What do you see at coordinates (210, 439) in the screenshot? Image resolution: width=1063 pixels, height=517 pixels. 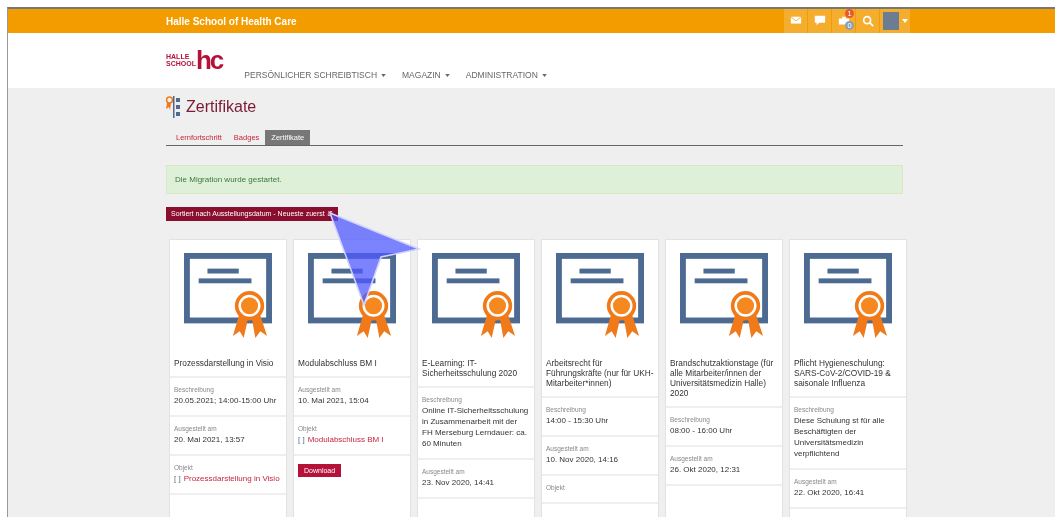 I see `field-value: 20. Mai 2021, 13:57` at bounding box center [210, 439].